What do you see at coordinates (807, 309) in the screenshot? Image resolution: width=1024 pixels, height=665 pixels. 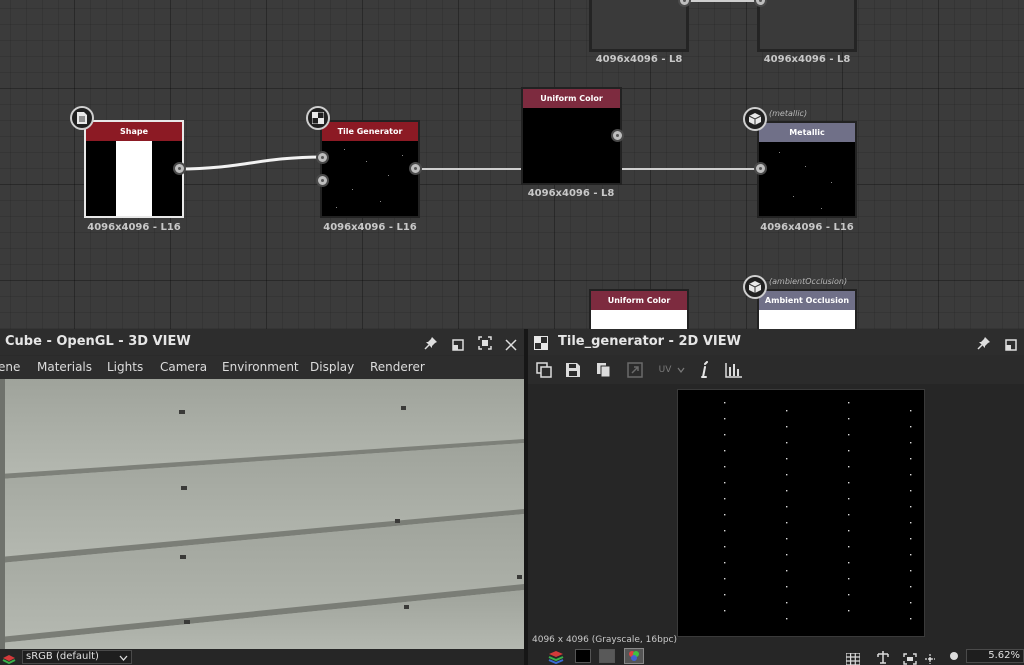 I see `node-ambient-occlusion: Ambient Occlusion` at bounding box center [807, 309].